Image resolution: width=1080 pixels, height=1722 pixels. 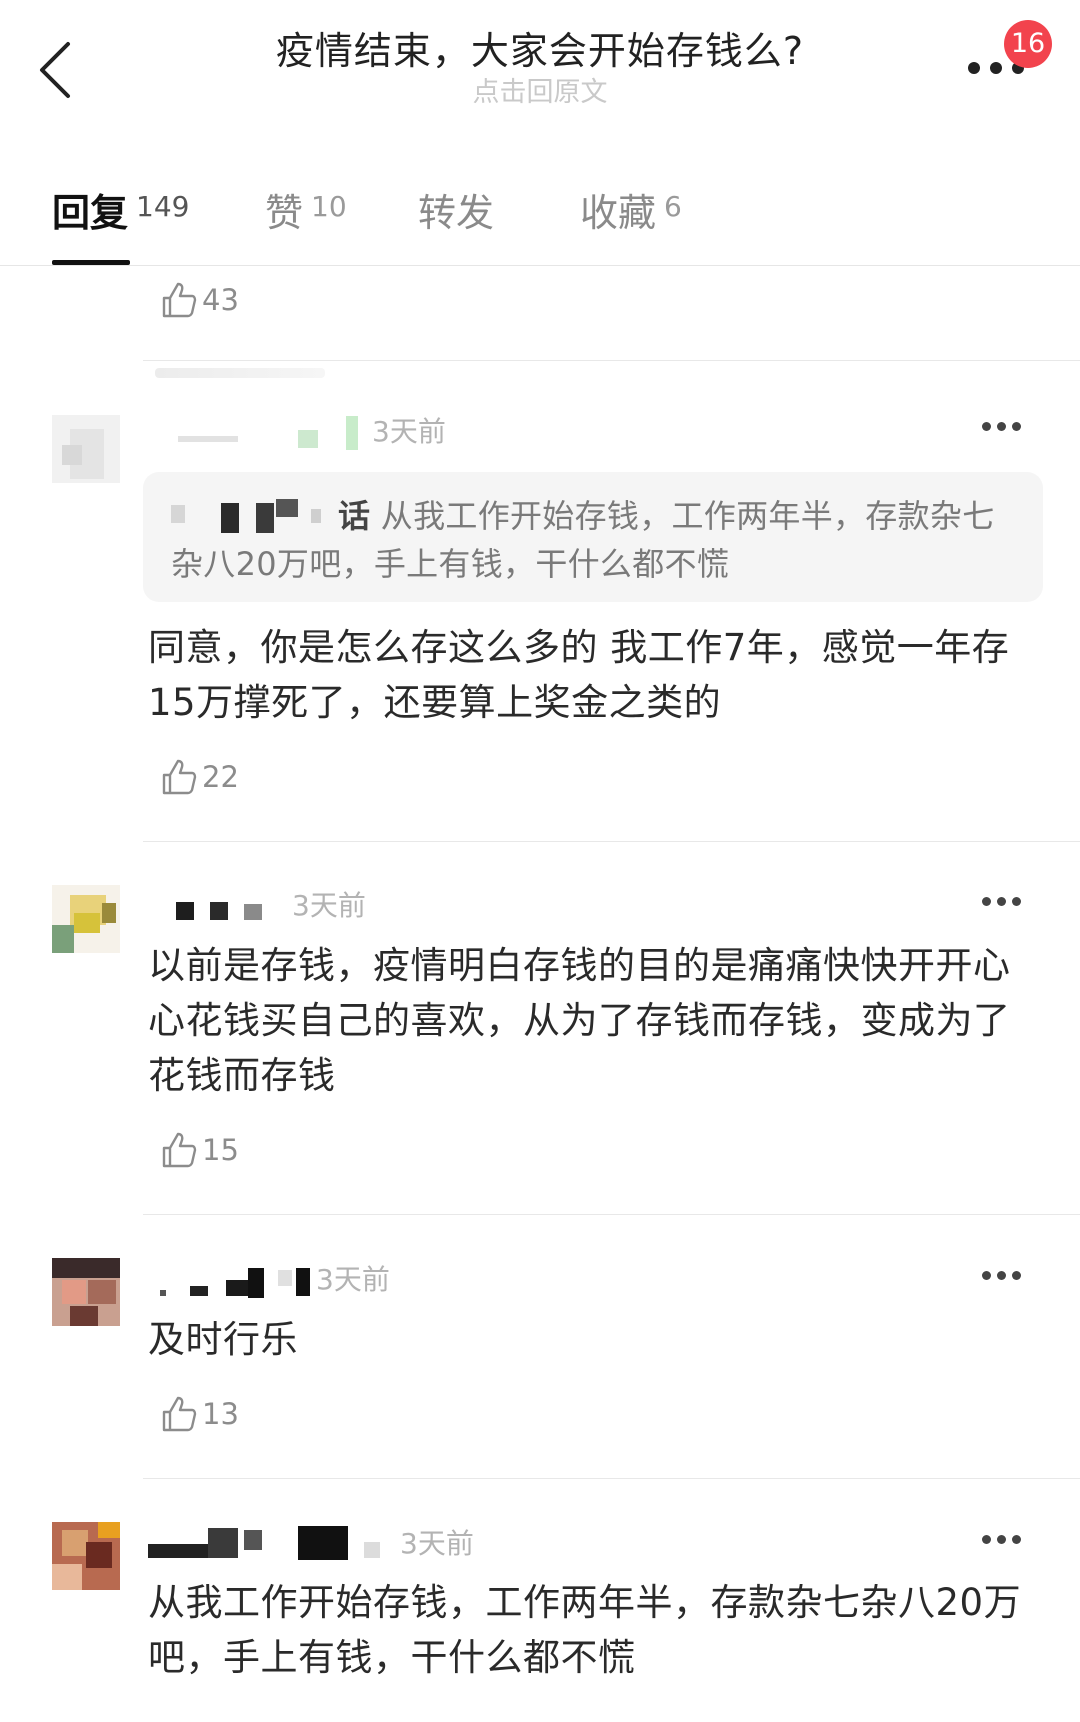 What do you see at coordinates (198, 1150) in the screenshot?
I see `like-button: 15` at bounding box center [198, 1150].